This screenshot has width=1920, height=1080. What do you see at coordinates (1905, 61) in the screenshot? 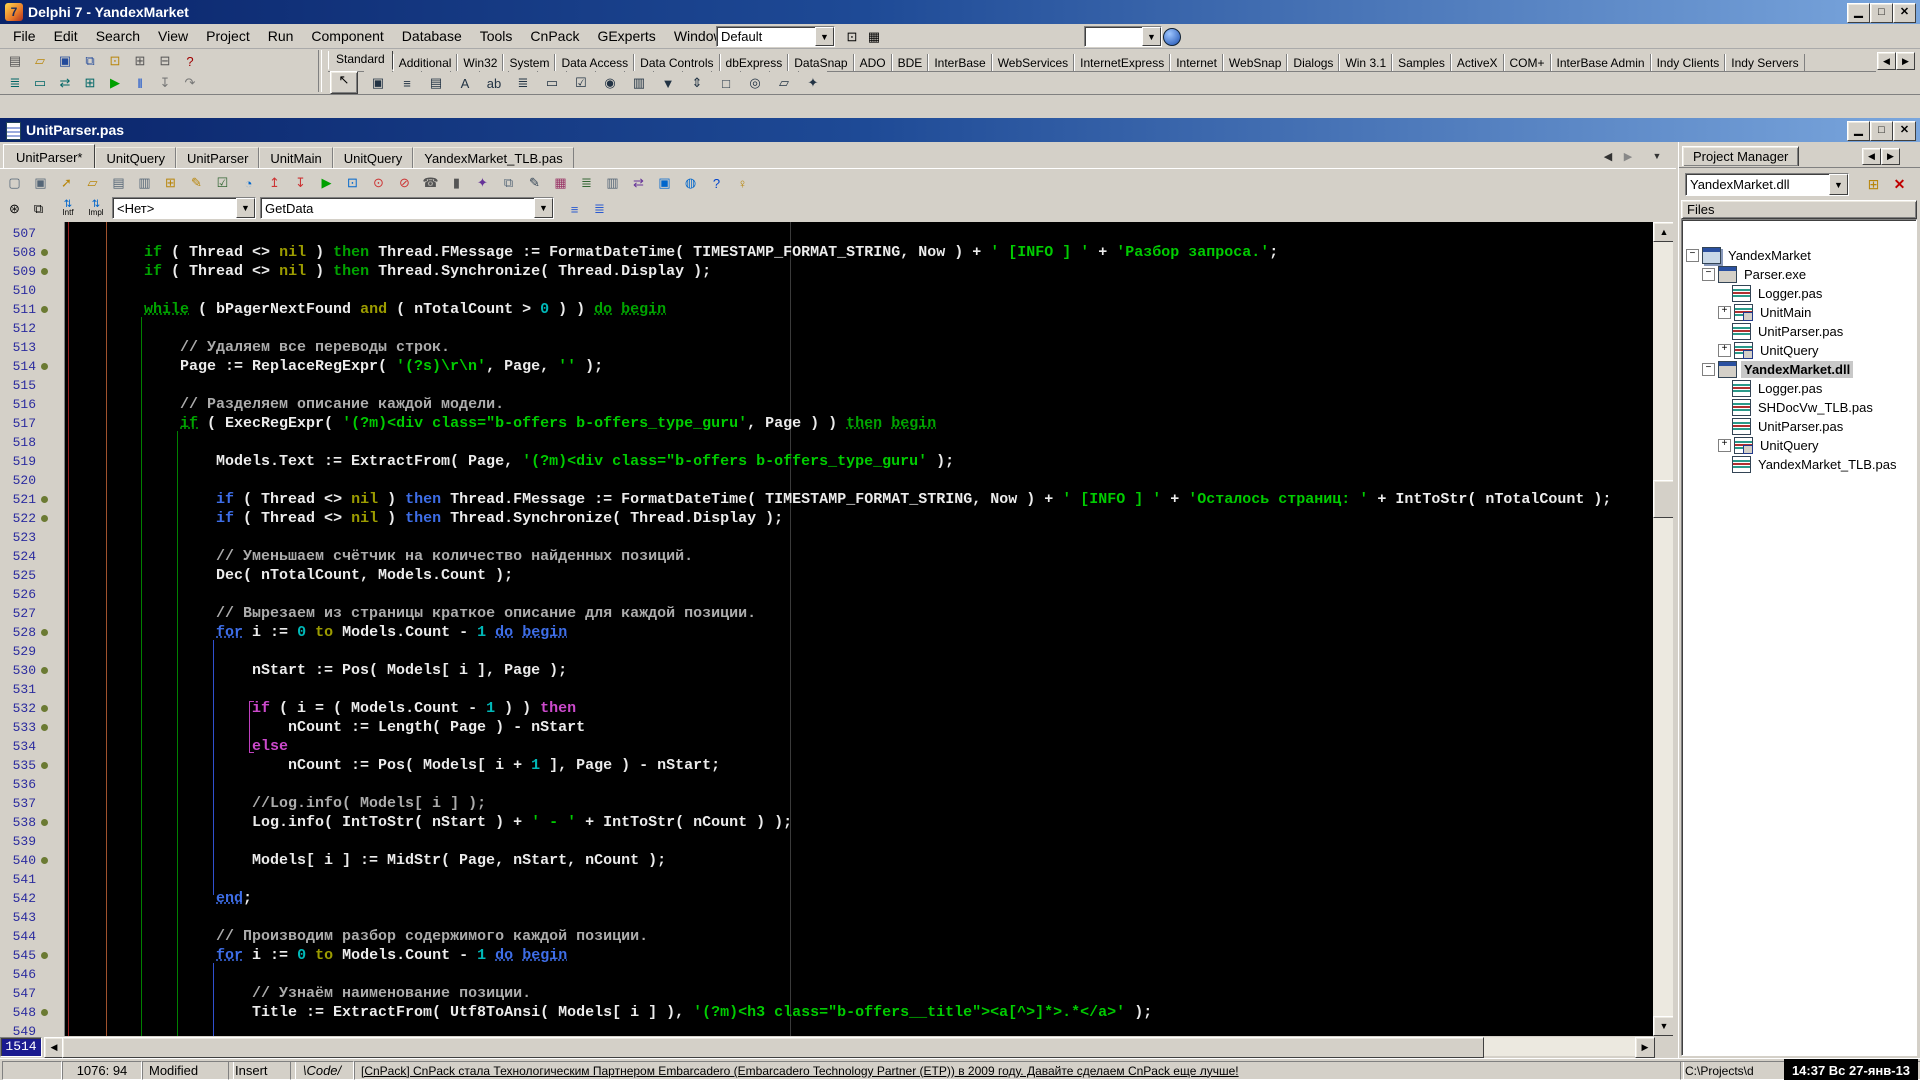
I see `palette-scroll-right-icon: ▶` at bounding box center [1905, 61].